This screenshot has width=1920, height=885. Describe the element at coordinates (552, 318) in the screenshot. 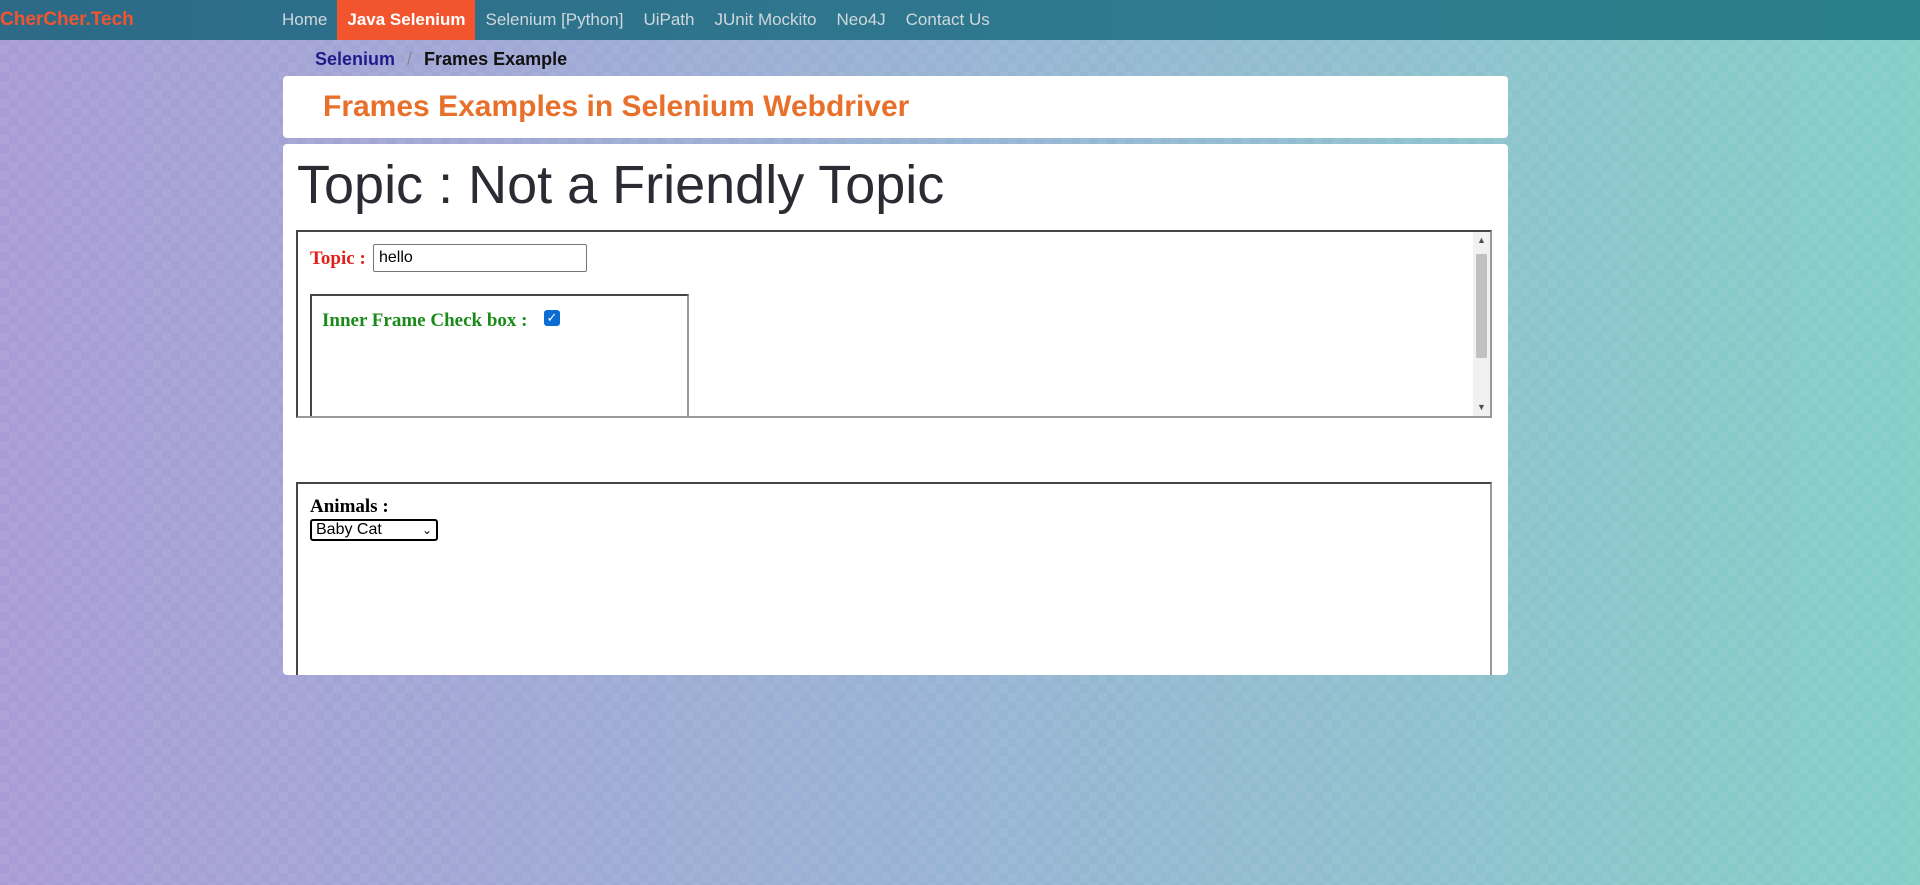

I see `inner-checkbox: ✓` at that location.